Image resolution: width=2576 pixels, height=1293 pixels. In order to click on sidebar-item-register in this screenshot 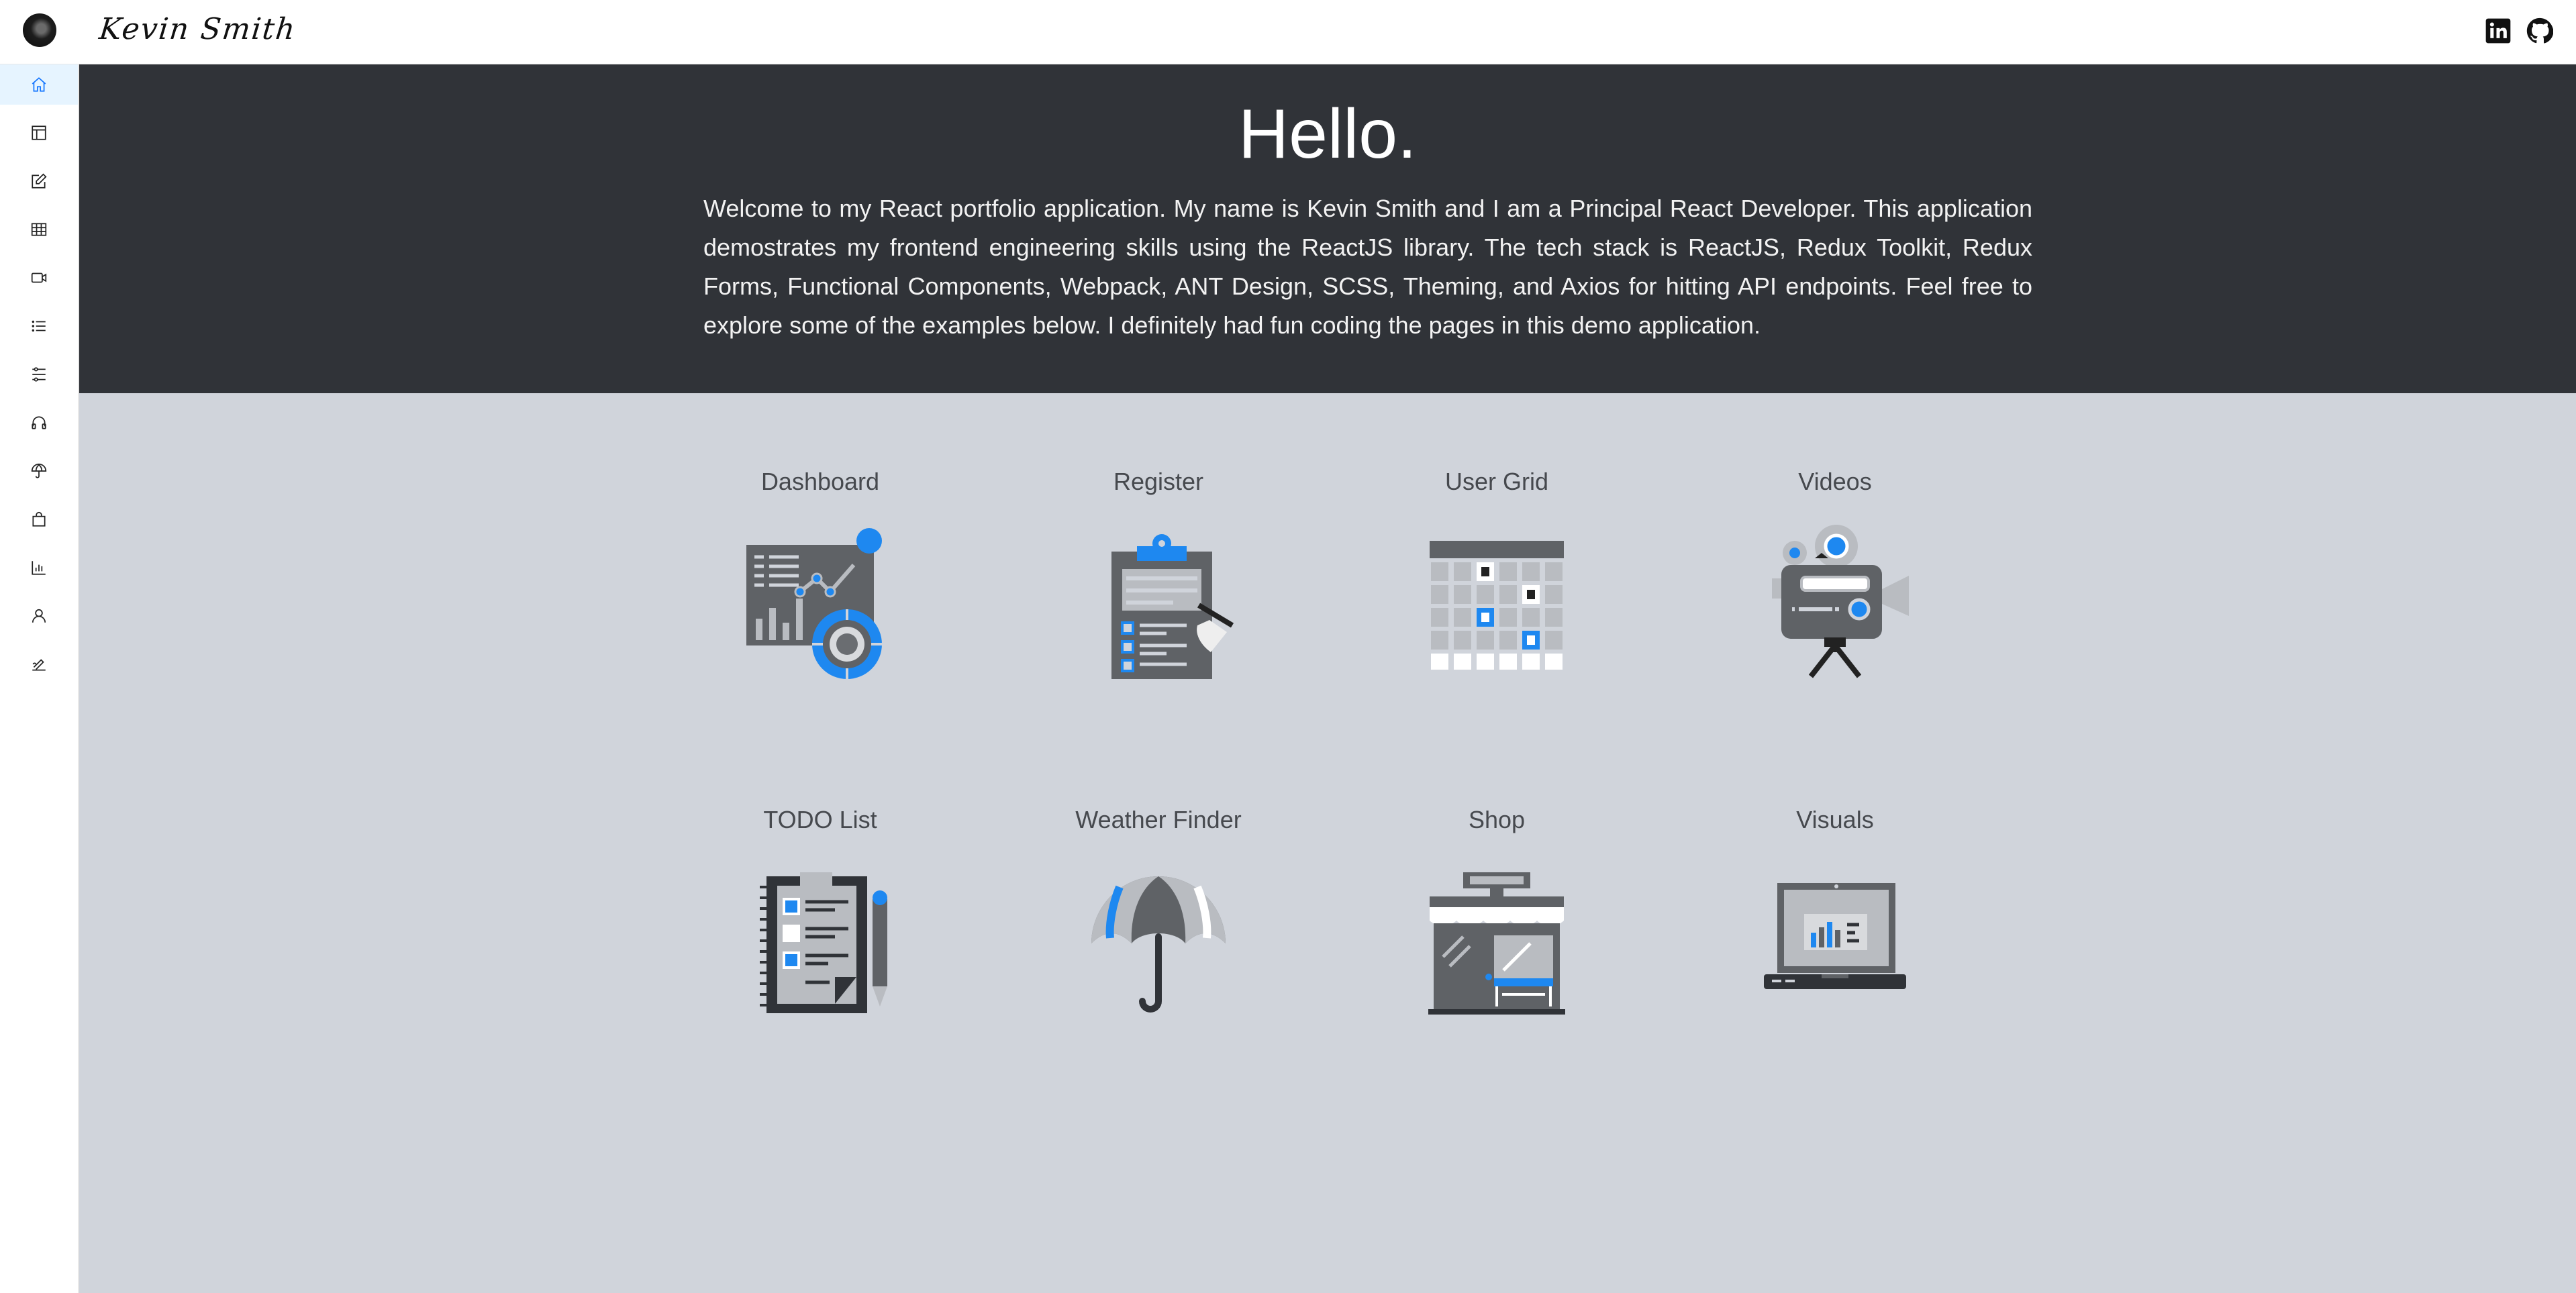, I will do `click(39, 181)`.